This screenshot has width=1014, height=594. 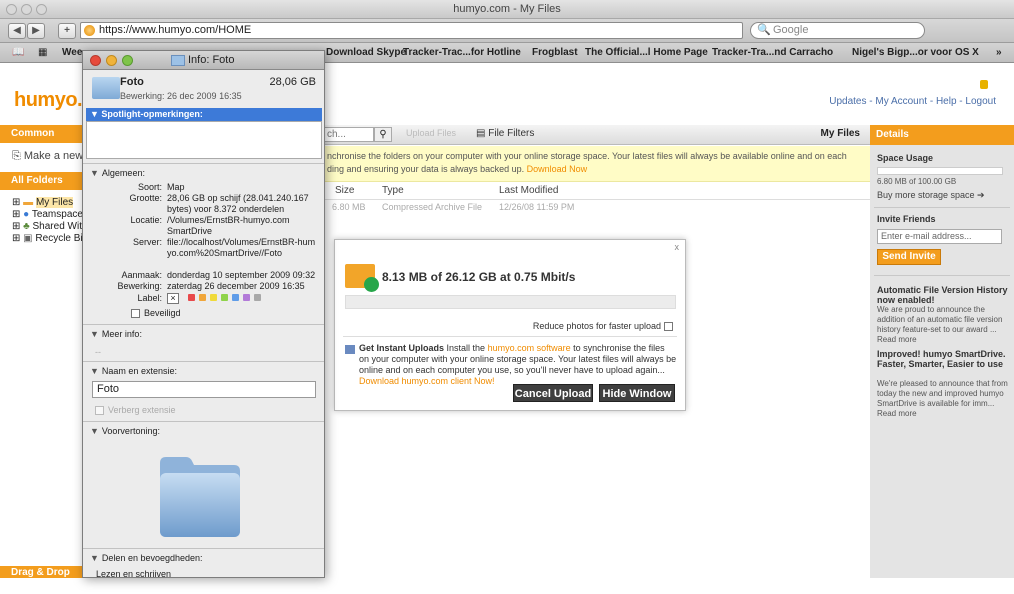 I want to click on more-info-label: Meer info:, so click(x=121, y=334).